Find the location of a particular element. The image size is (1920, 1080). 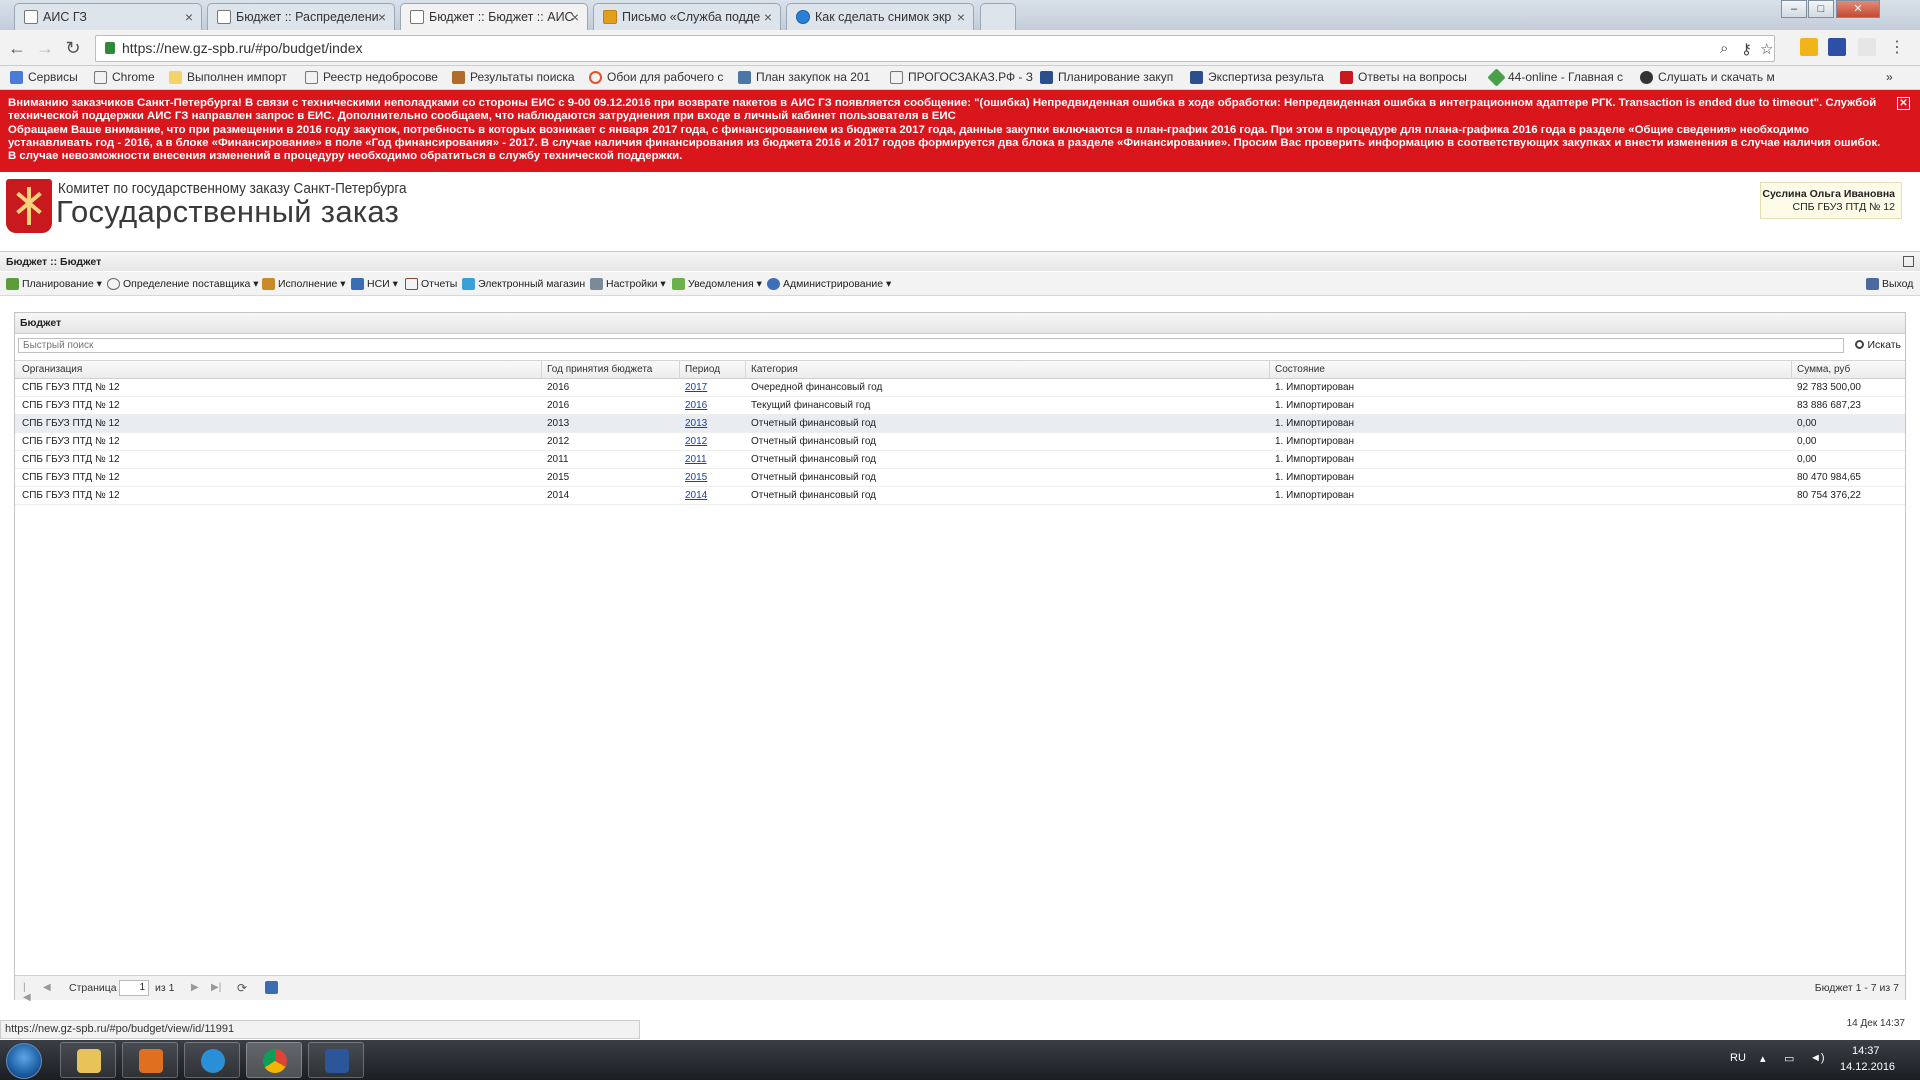

bookmark-item: Выполнен импорт is located at coordinates (228, 77).